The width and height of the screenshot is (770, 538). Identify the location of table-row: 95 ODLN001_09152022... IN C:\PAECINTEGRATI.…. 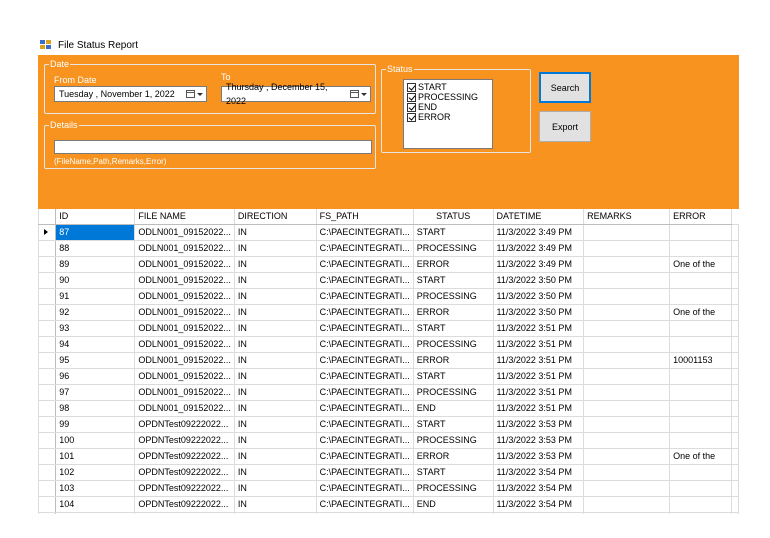
(388, 360).